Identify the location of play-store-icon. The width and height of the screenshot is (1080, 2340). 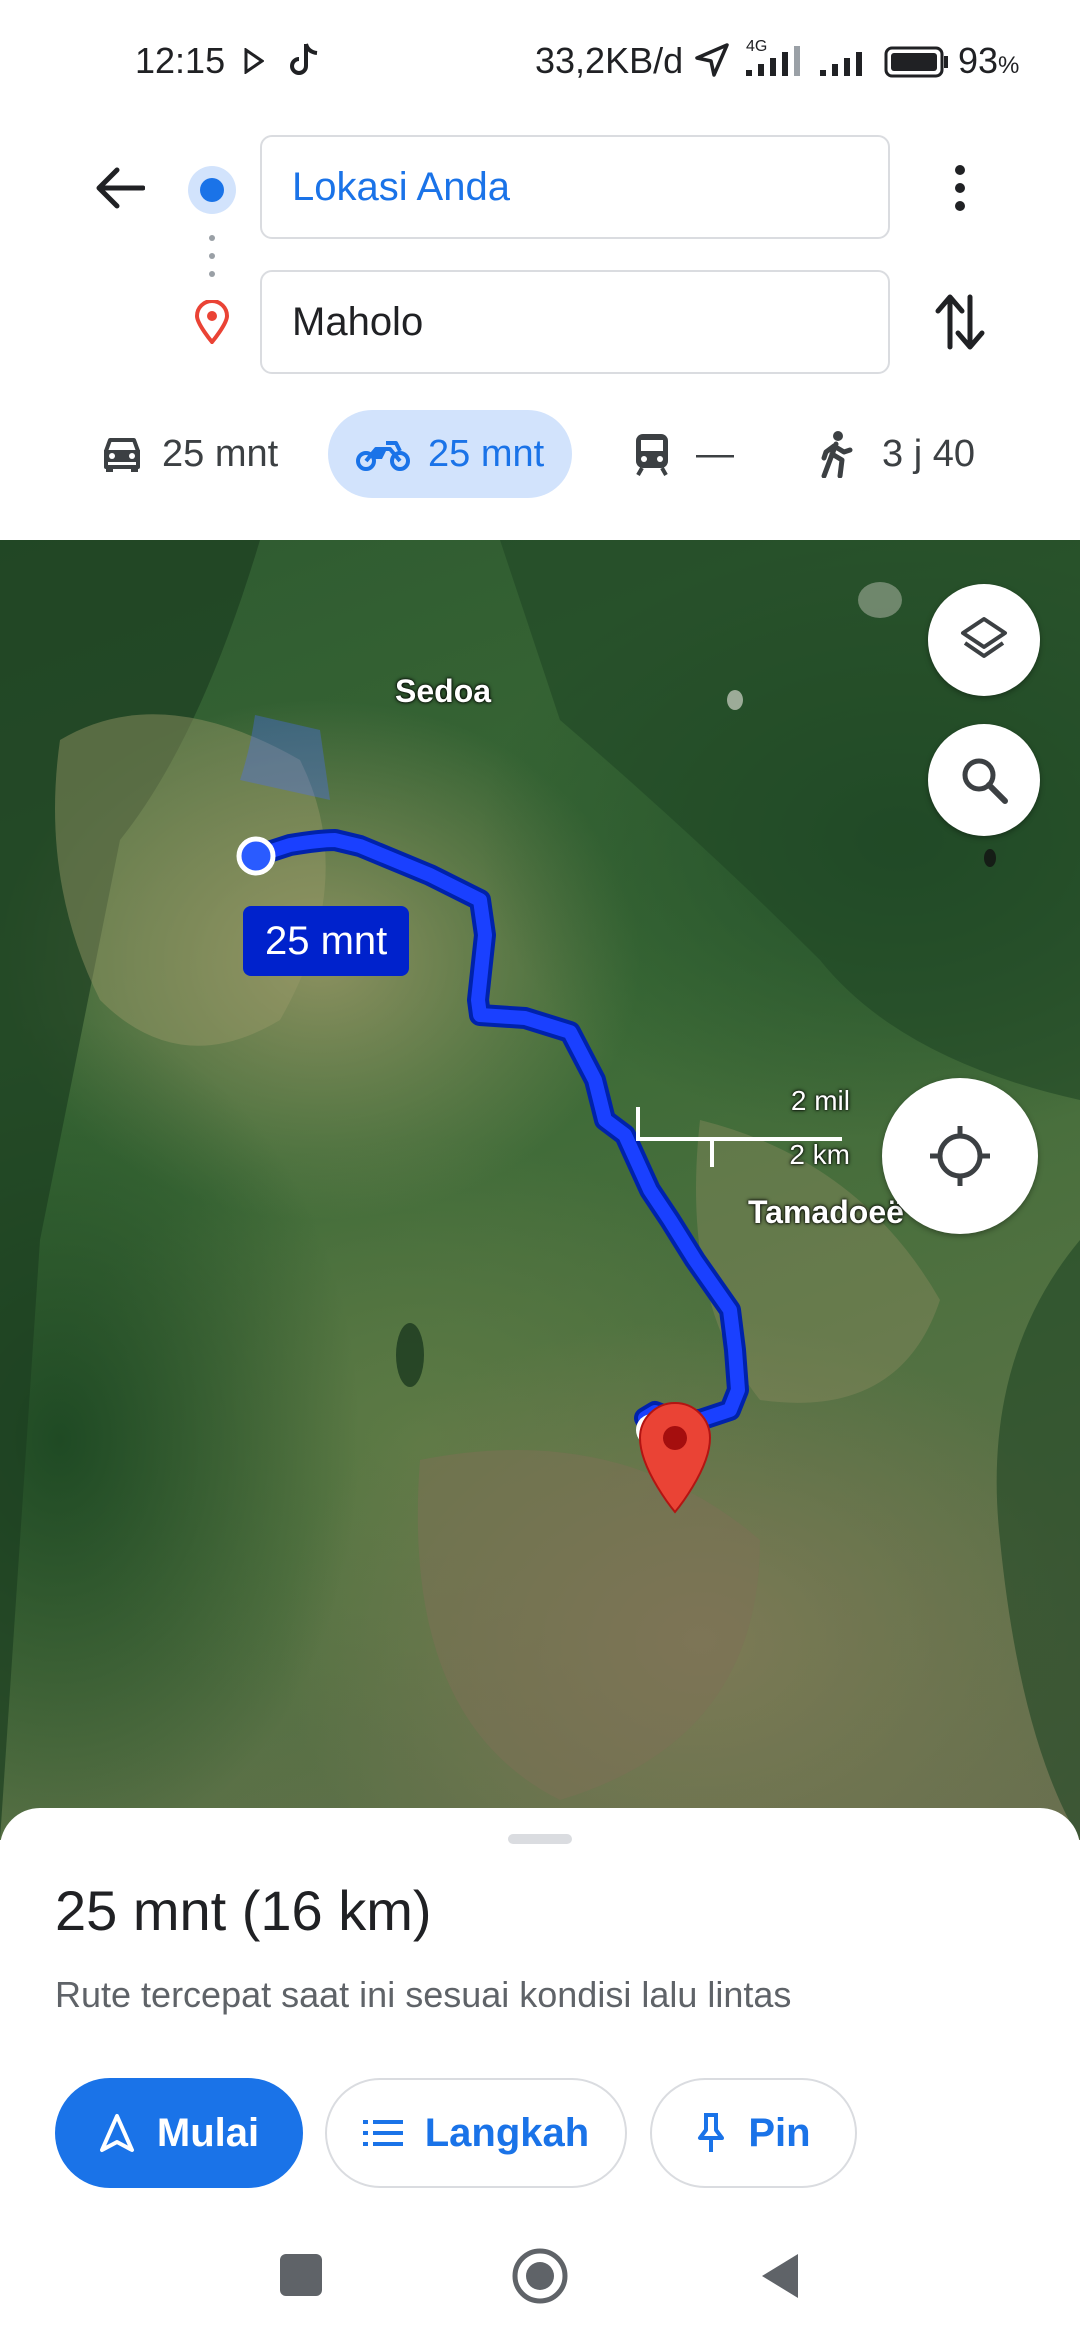
(254, 61).